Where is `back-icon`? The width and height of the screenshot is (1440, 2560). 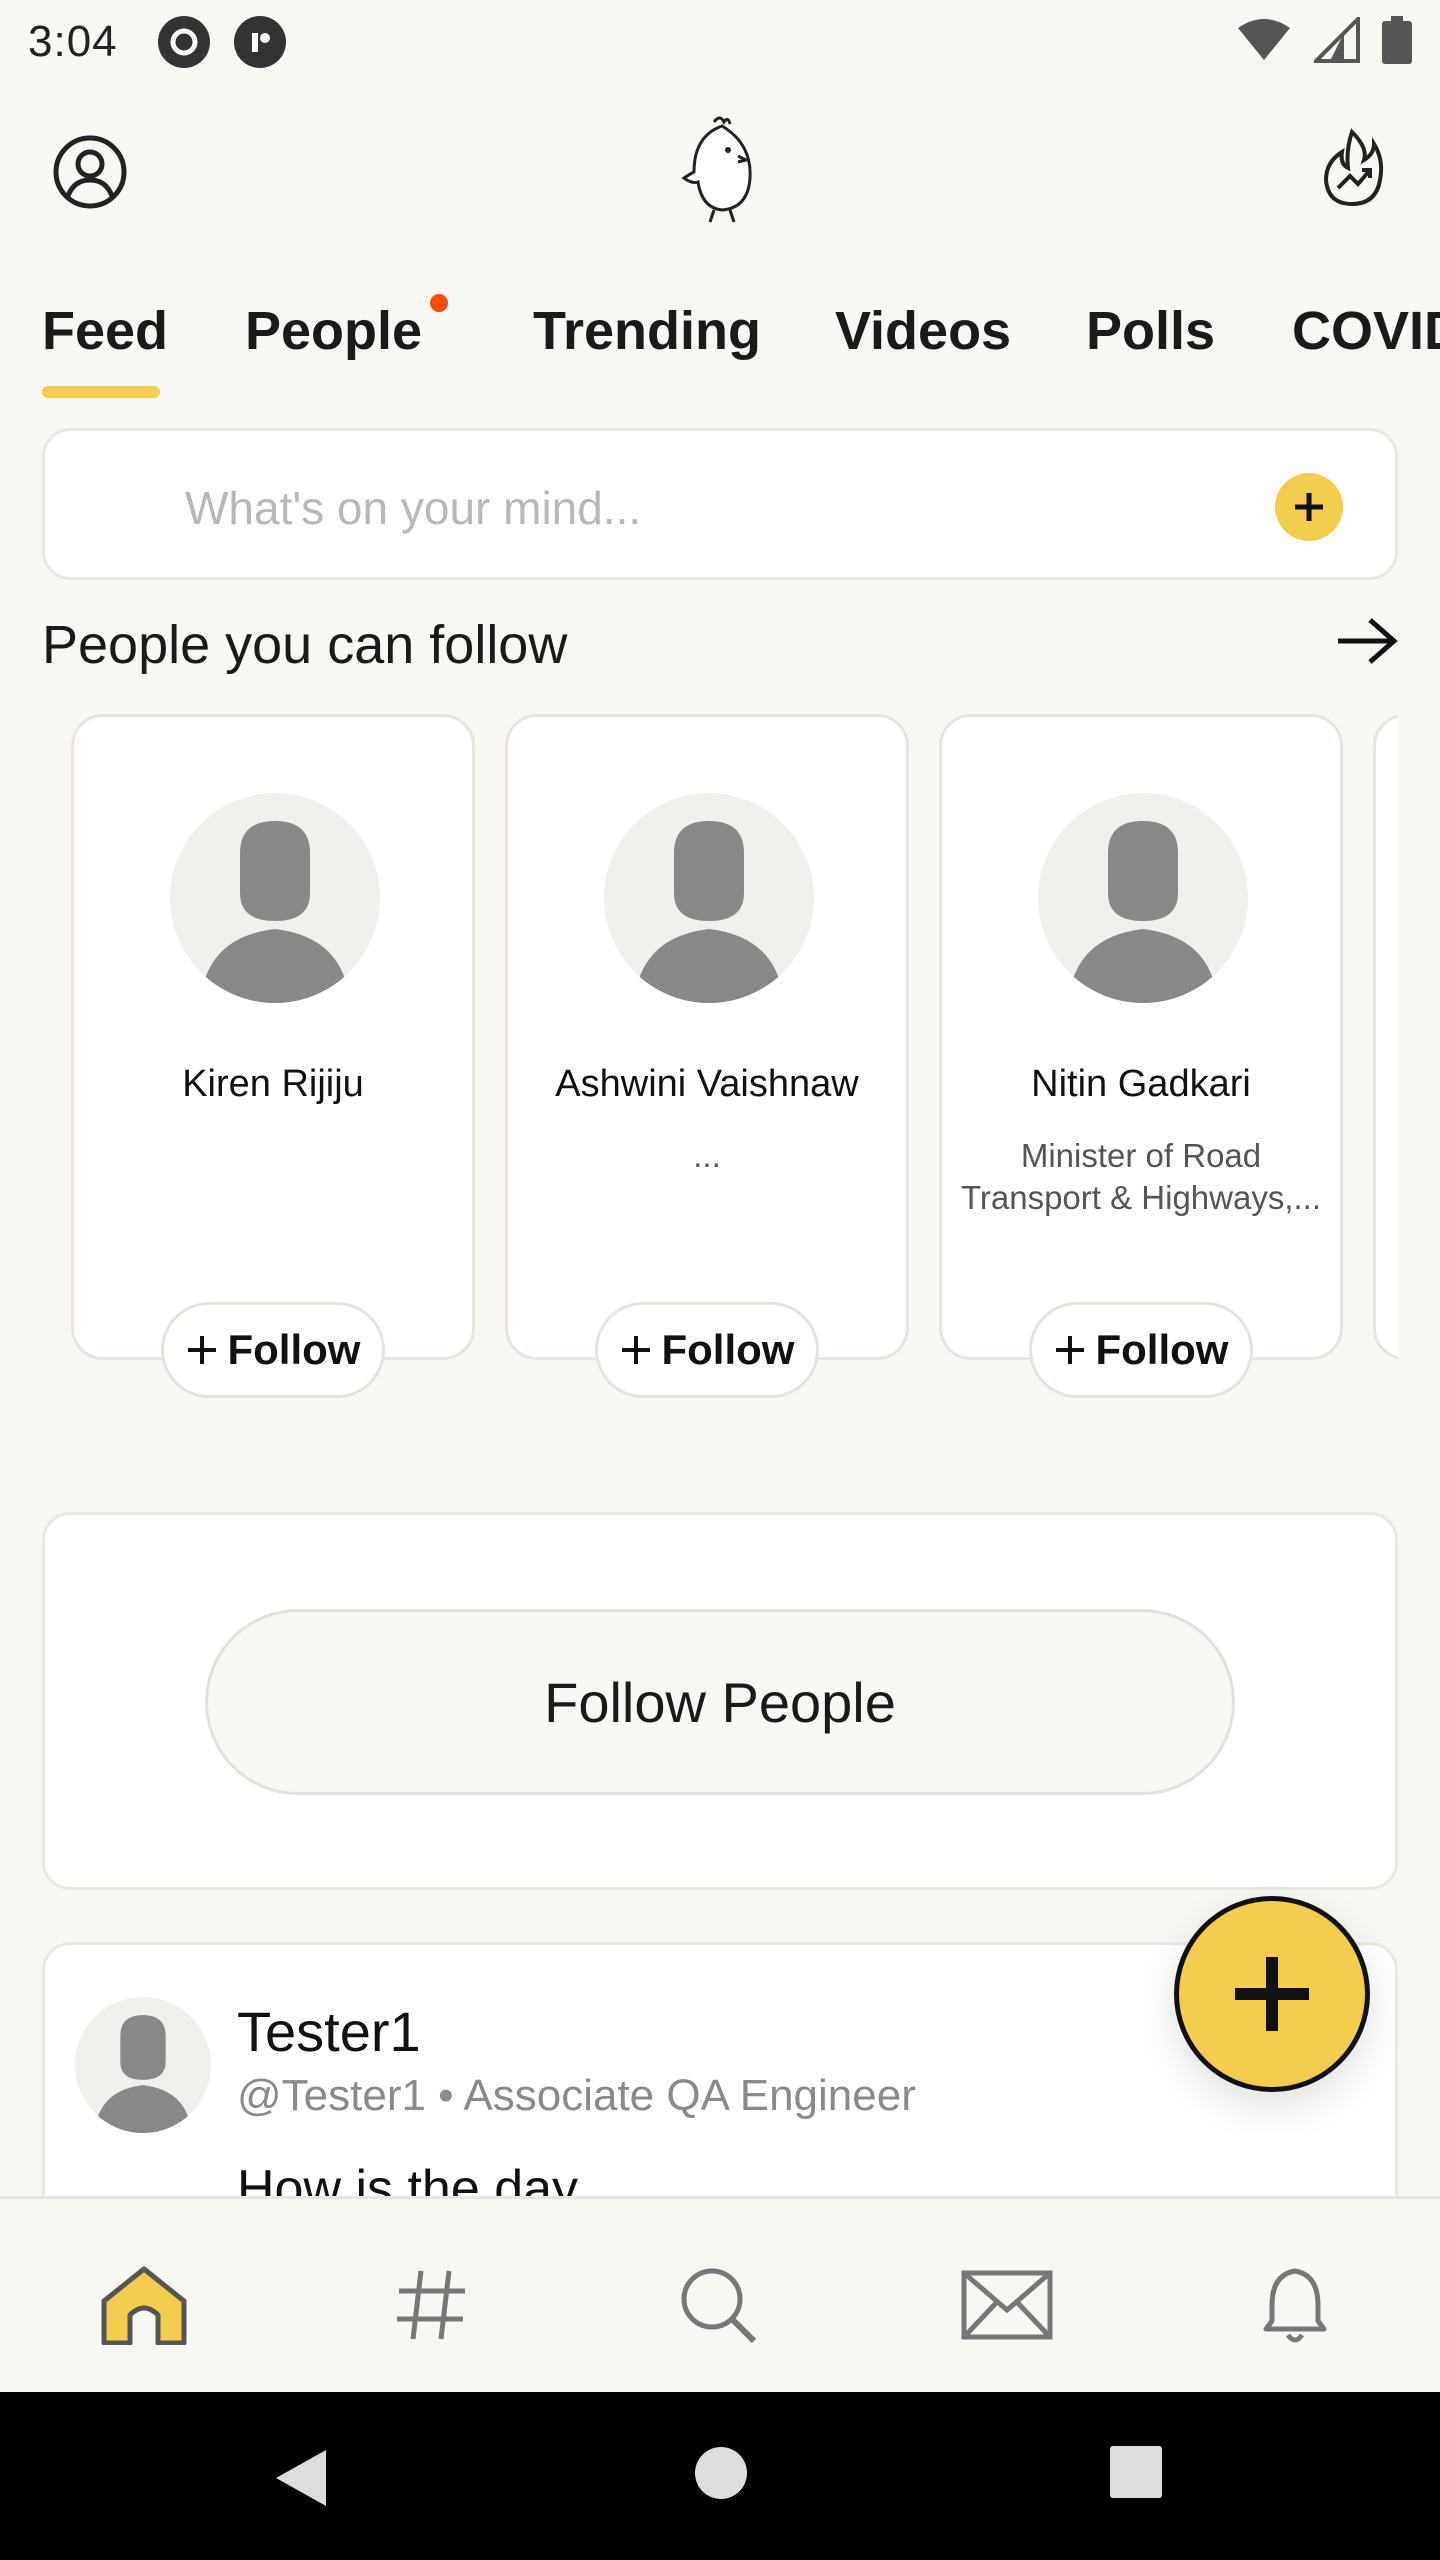
back-icon is located at coordinates (300, 2480).